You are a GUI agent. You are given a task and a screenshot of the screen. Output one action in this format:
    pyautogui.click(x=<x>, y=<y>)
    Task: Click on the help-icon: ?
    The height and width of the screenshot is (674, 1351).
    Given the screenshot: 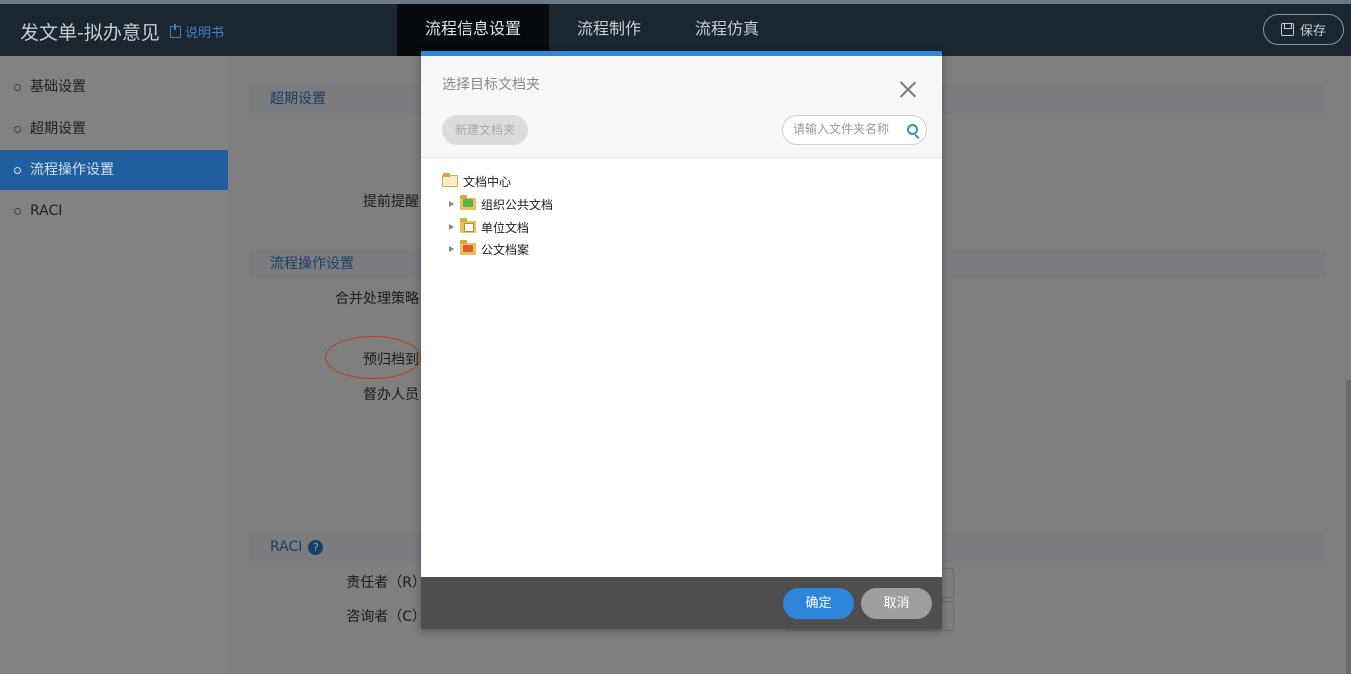 What is the action you would take?
    pyautogui.click(x=316, y=547)
    